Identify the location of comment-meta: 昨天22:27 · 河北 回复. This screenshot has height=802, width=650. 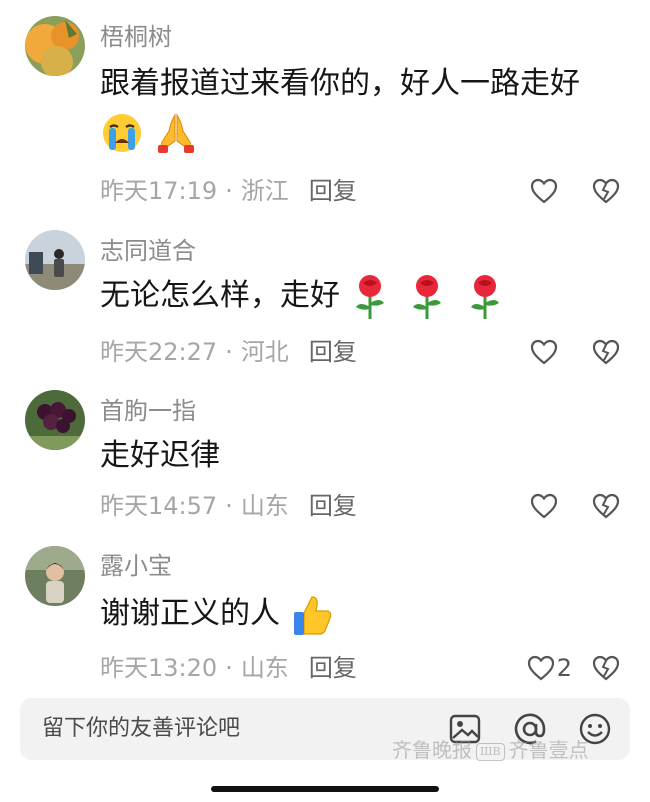
(228, 352).